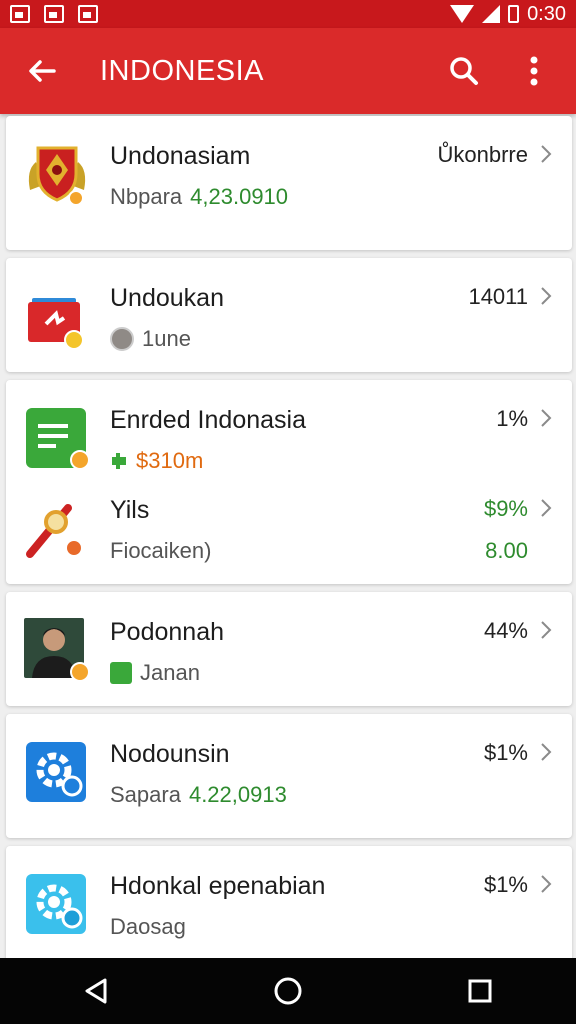 Image resolution: width=576 pixels, height=1024 pixels. Describe the element at coordinates (514, 14) in the screenshot. I see `battery-icon` at that location.